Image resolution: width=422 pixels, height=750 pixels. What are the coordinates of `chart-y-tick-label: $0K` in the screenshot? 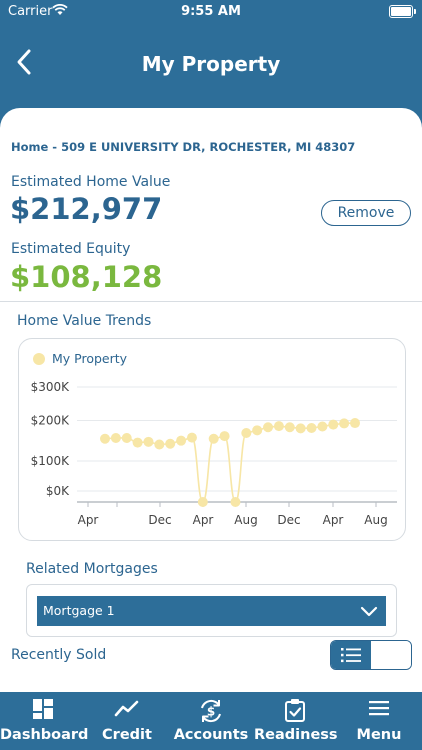 It's located at (58, 491).